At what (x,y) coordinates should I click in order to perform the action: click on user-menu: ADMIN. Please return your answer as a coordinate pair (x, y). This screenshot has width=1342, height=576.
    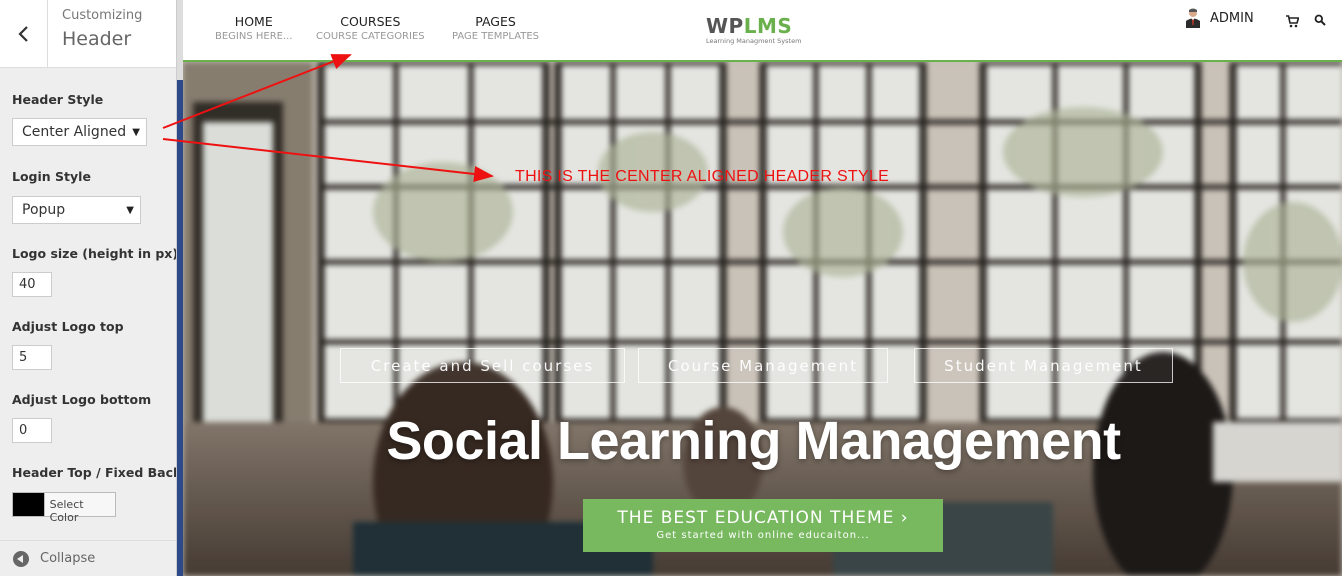
    Looking at the image, I should click on (1219, 18).